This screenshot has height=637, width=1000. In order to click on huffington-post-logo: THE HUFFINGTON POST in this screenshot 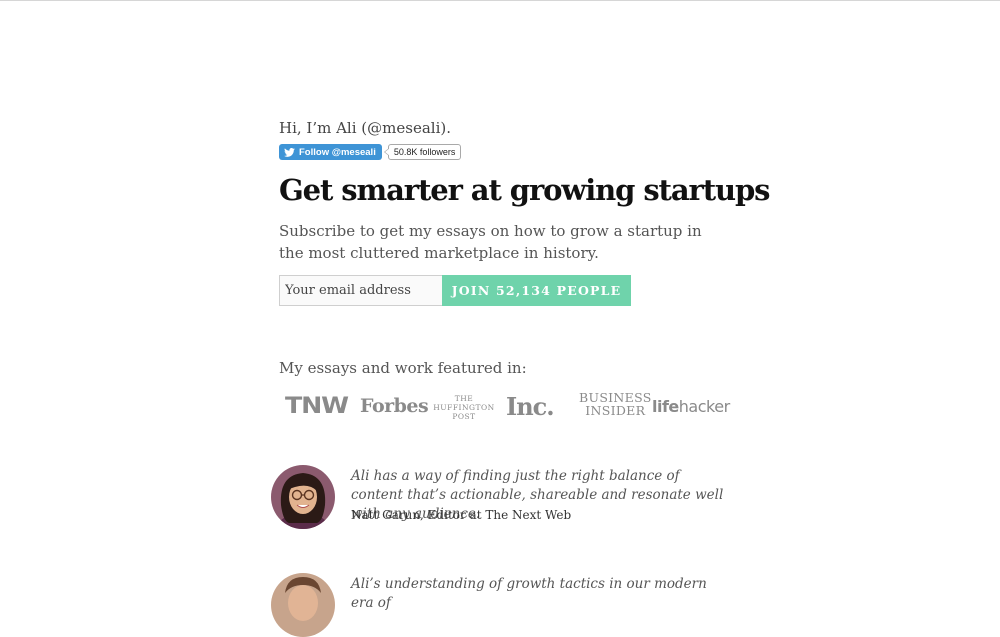, I will do `click(464, 407)`.